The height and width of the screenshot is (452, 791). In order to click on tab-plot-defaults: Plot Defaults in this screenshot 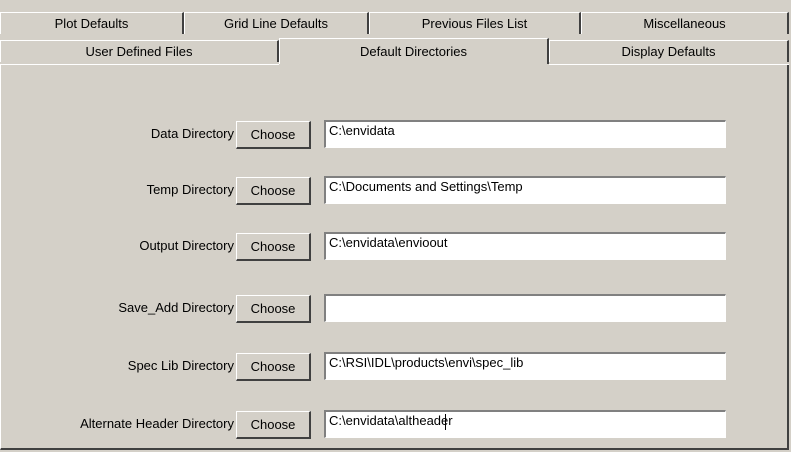, I will do `click(92, 23)`.